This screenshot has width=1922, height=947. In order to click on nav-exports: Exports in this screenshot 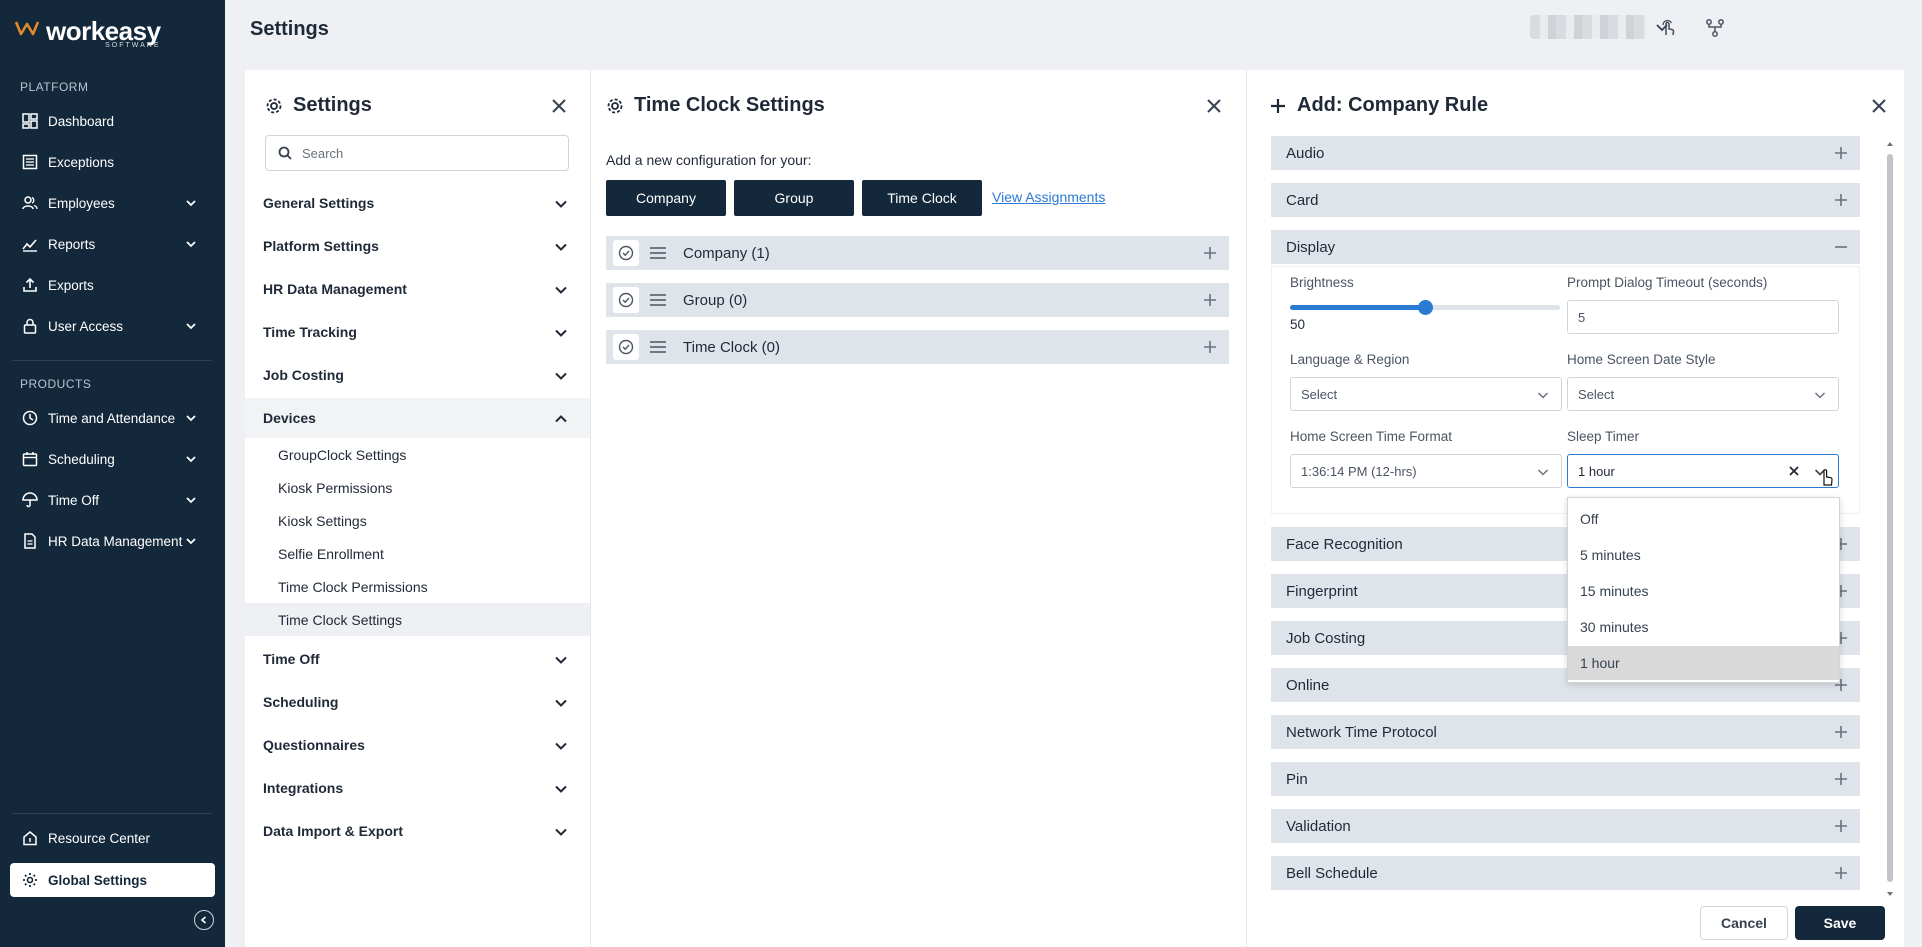, I will do `click(112, 285)`.